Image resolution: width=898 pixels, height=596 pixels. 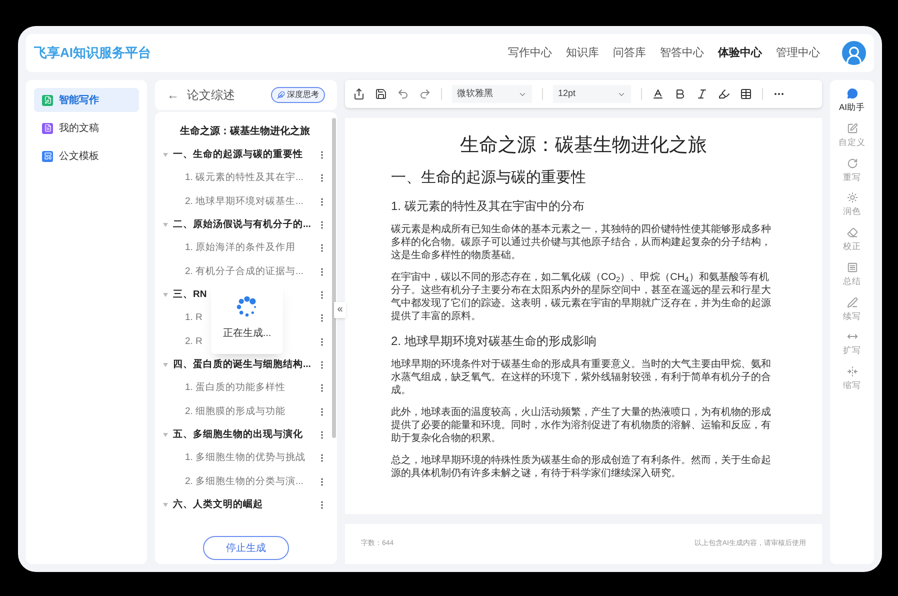 I want to click on subsection-heading: 1. 碳元素的特性及其在宇宙中的分布, so click(x=488, y=206).